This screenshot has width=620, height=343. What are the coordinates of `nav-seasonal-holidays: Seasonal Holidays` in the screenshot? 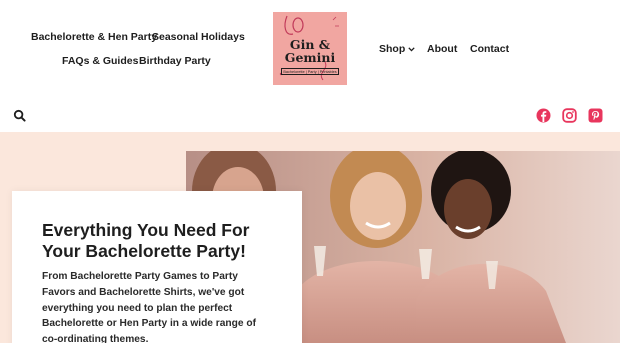 It's located at (198, 37).